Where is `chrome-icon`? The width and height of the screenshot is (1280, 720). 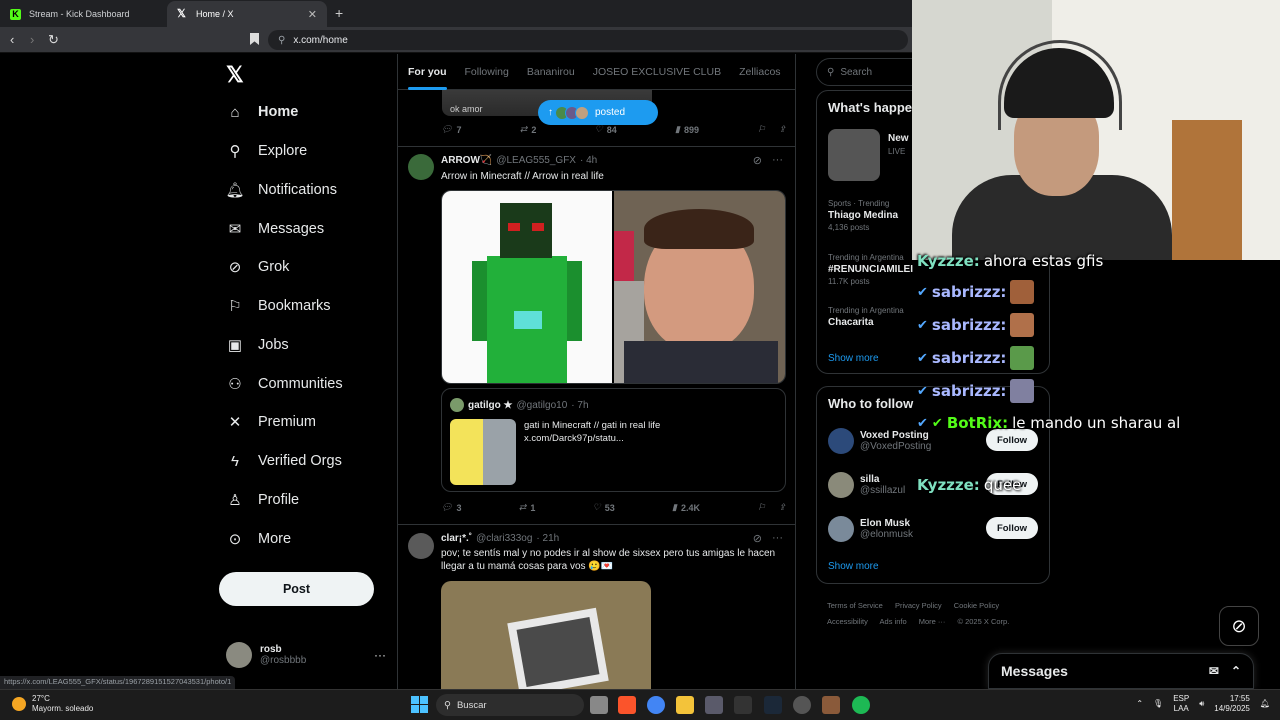
chrome-icon is located at coordinates (656, 705).